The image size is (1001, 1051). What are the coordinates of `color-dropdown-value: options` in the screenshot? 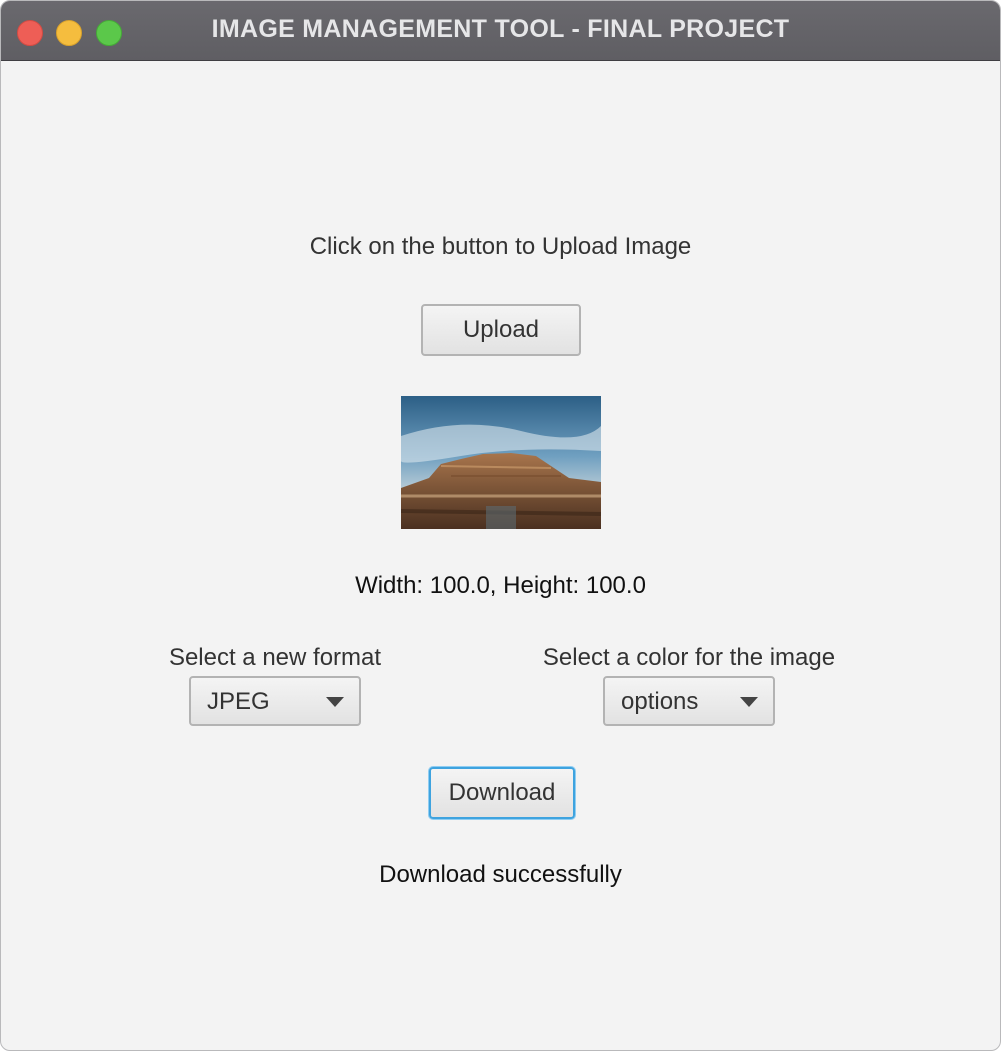 It's located at (660, 701).